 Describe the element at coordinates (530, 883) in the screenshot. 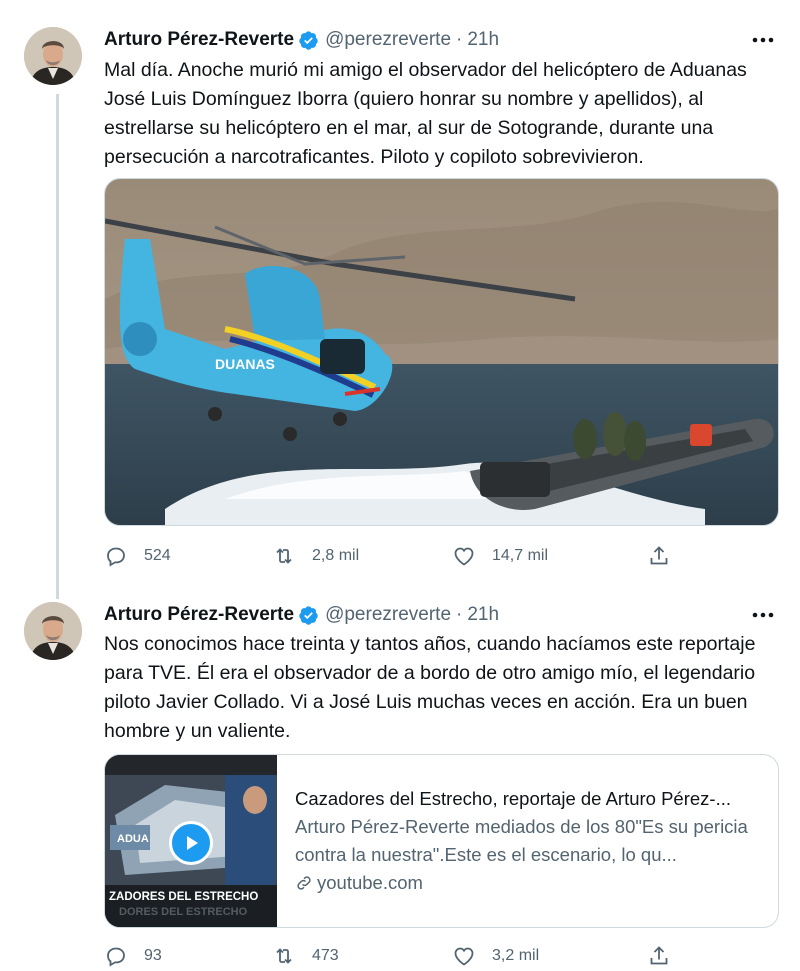

I see `card-domain: youtube.com` at that location.